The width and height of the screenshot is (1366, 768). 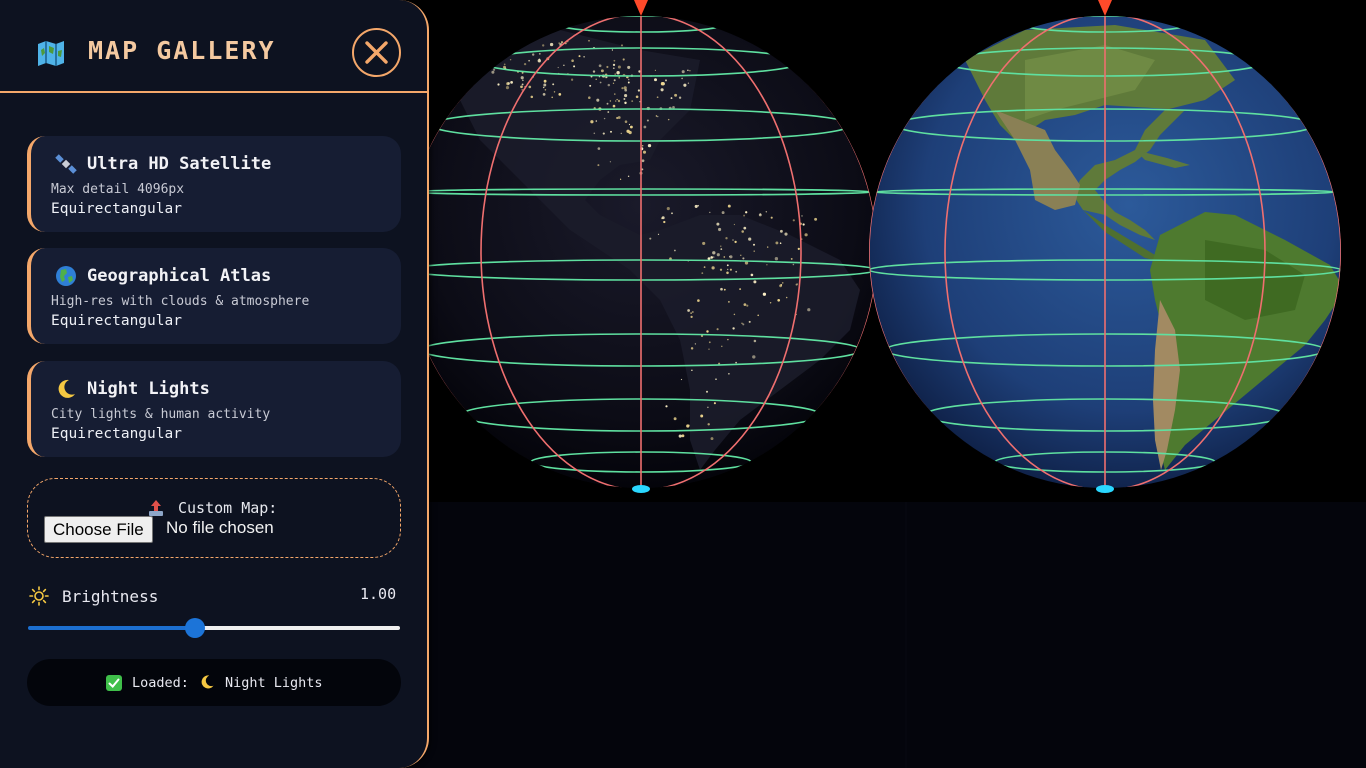 What do you see at coordinates (161, 414) in the screenshot?
I see `map-card-description: City lights & human activity` at bounding box center [161, 414].